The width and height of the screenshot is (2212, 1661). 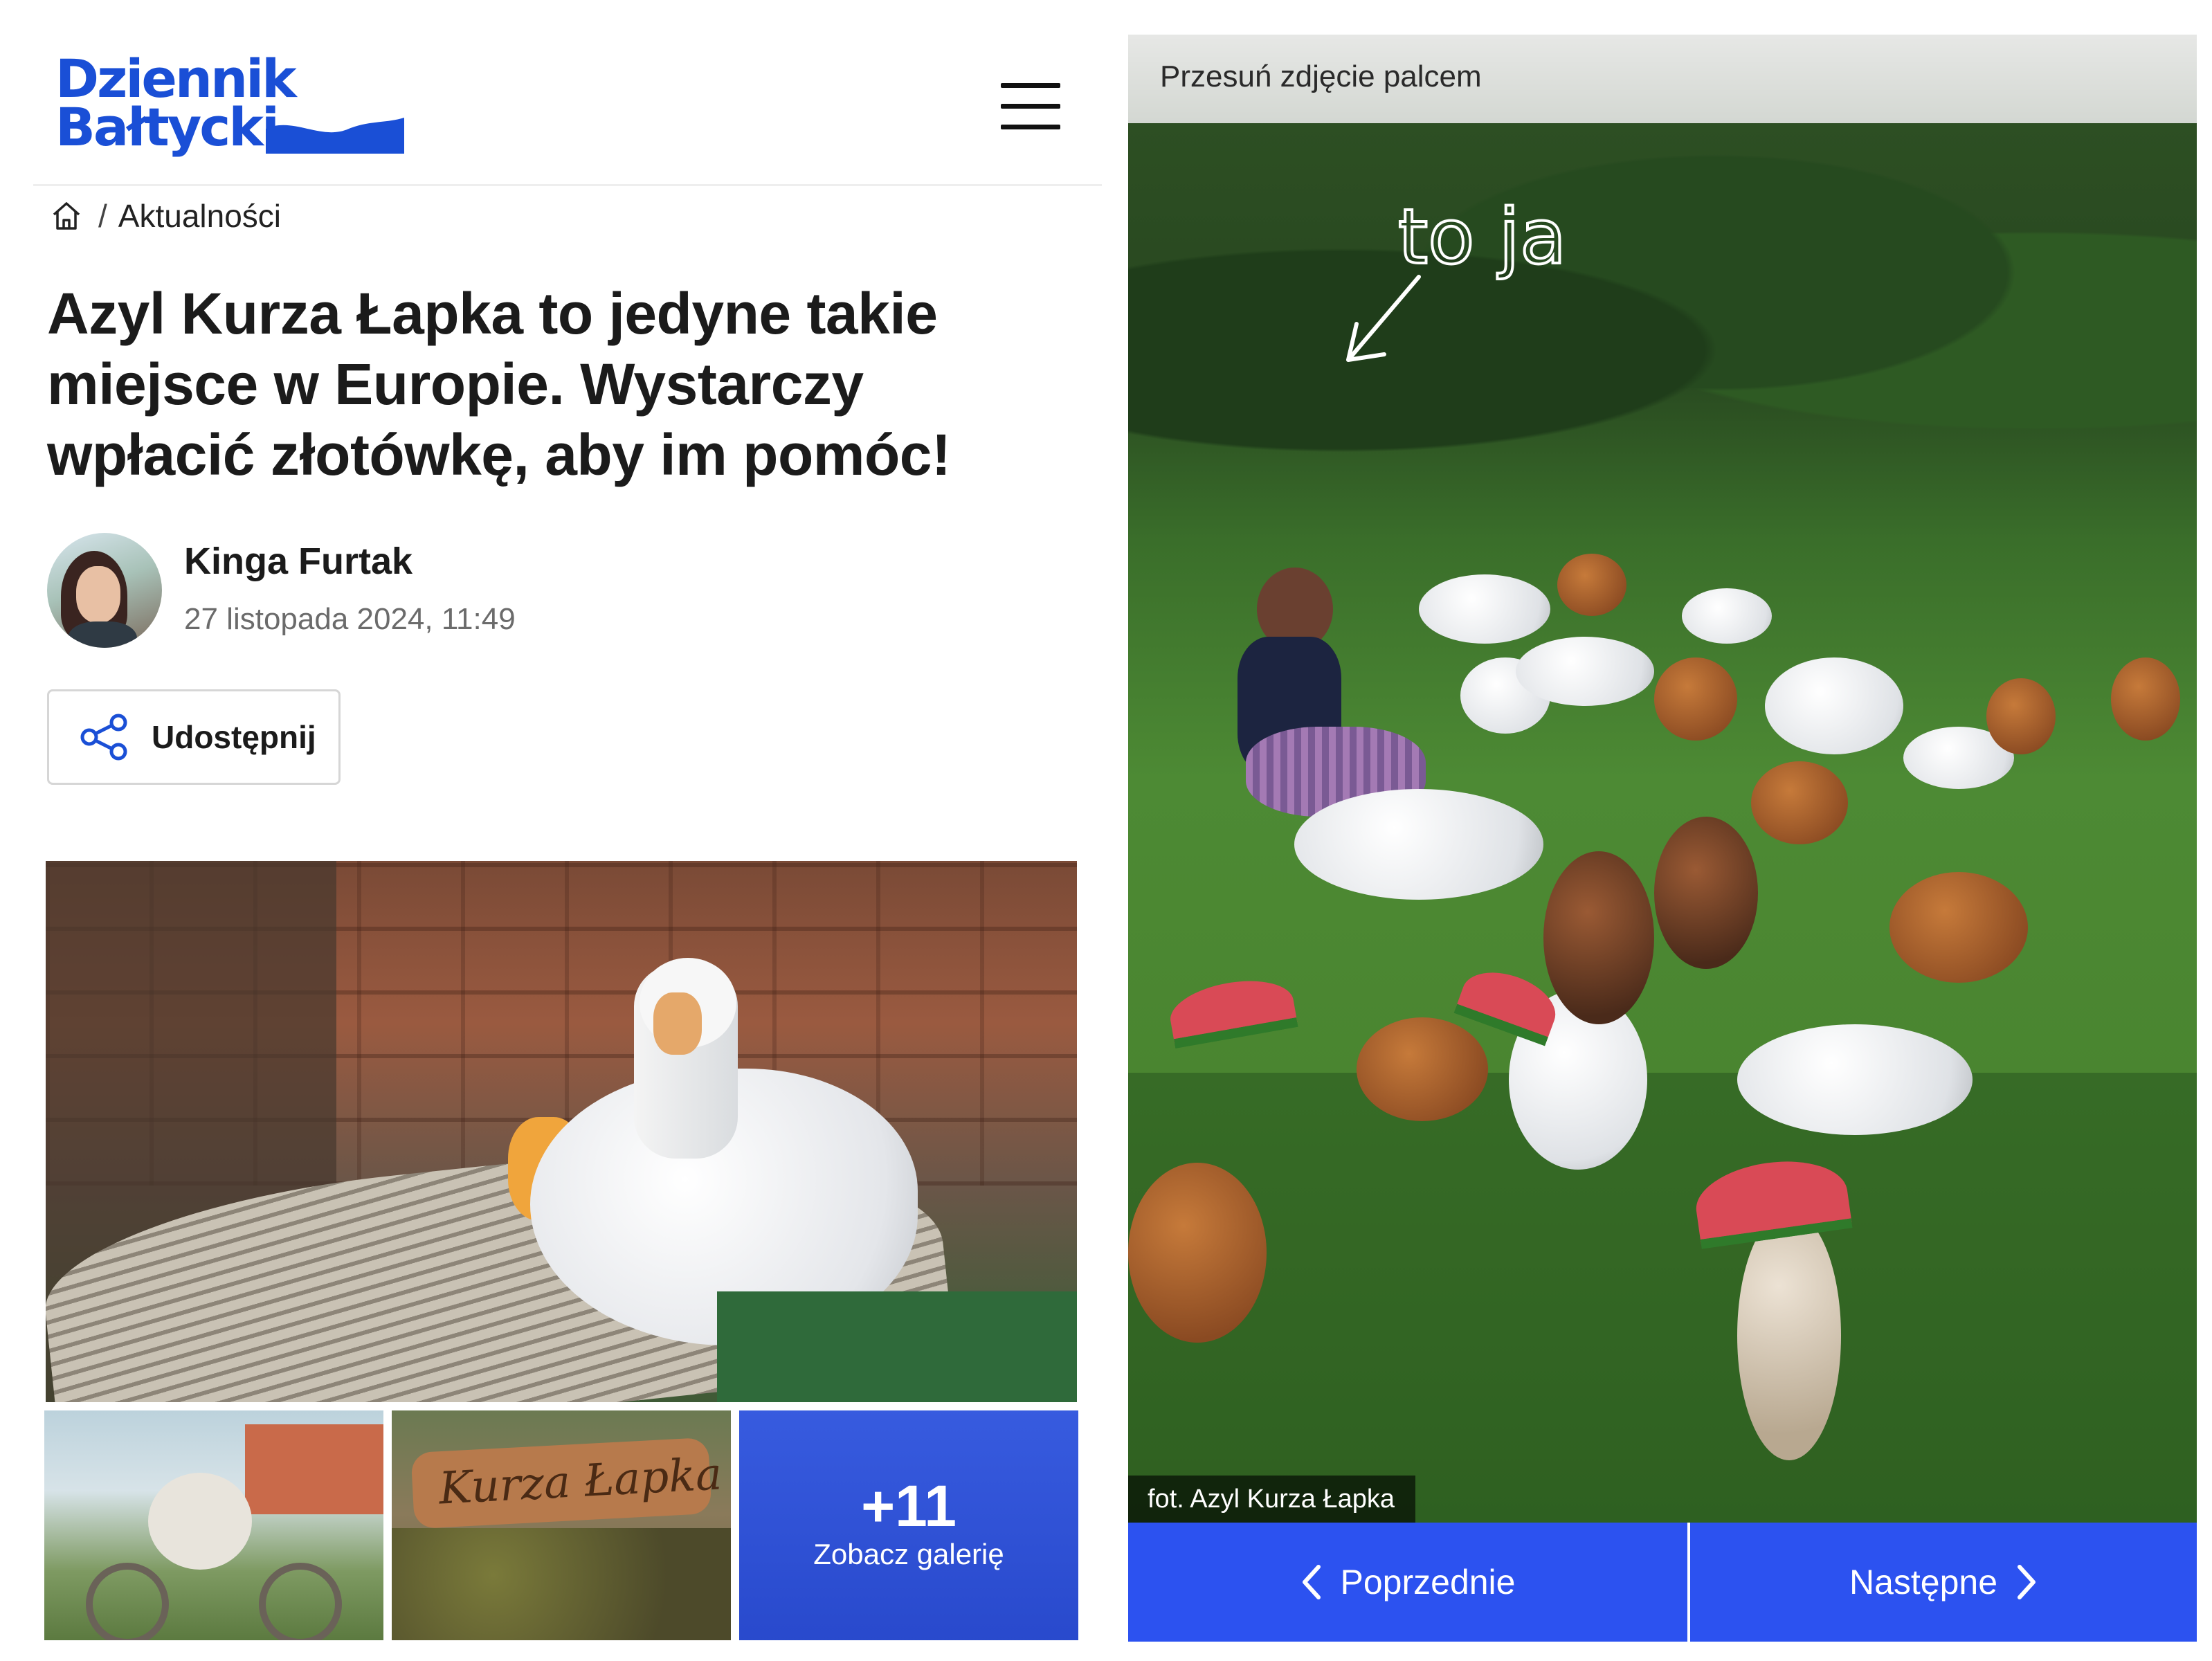 I want to click on swipe-hint-text: Przesuń zdjęcie palcem, so click(x=1321, y=76).